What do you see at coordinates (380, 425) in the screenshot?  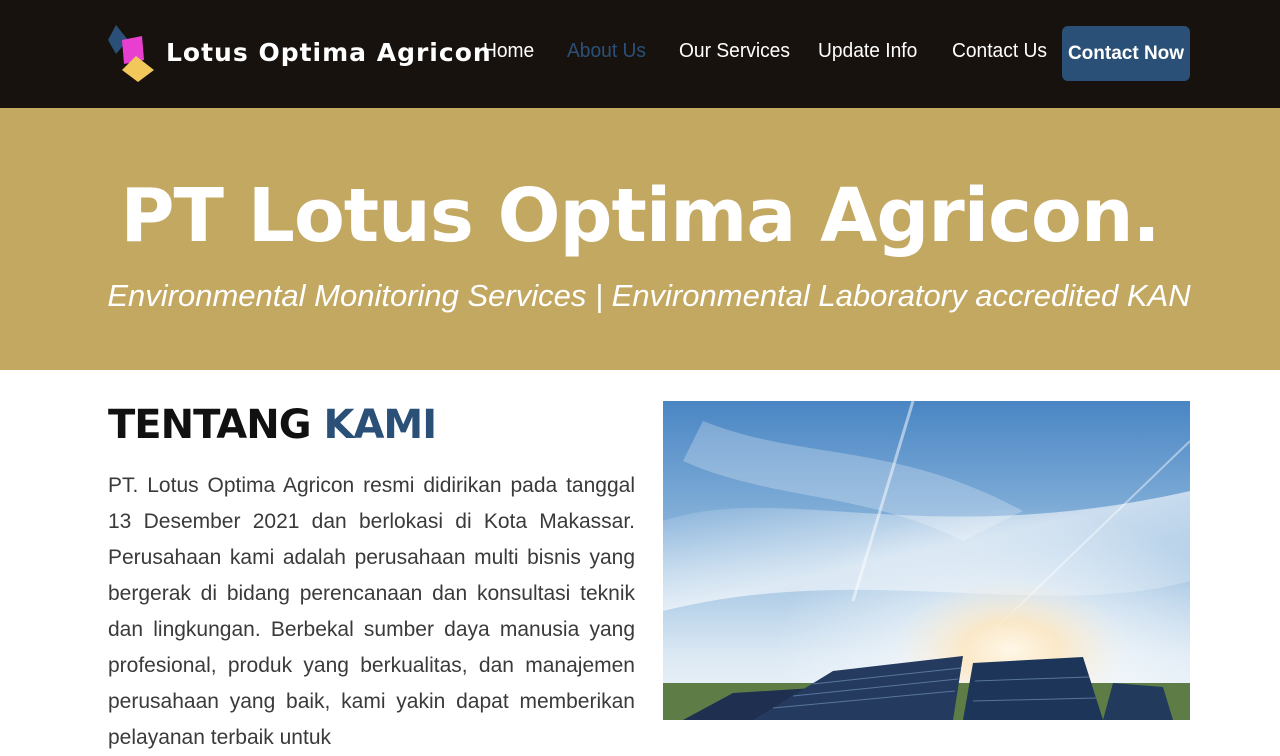 I see `about-heading-part2: KAMI` at bounding box center [380, 425].